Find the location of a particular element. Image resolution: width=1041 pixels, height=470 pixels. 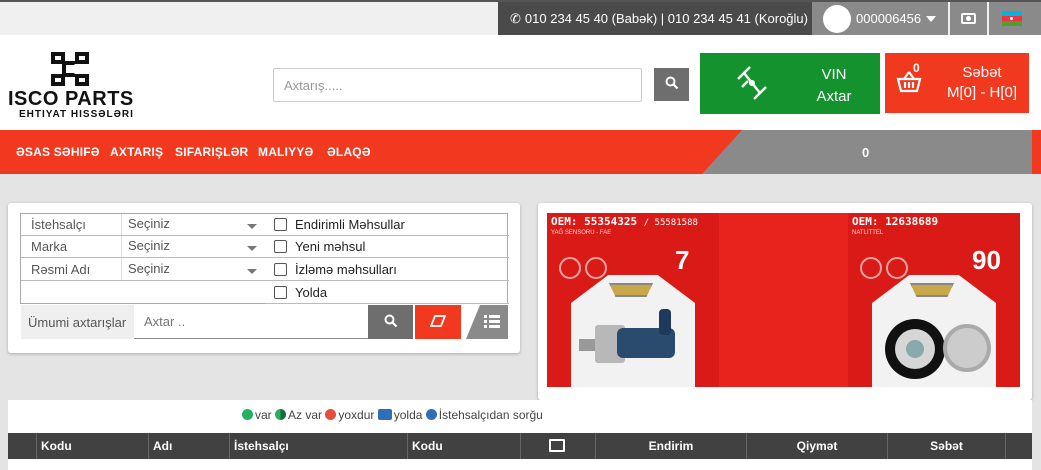

column-header-price: Qiymət is located at coordinates (816, 446).